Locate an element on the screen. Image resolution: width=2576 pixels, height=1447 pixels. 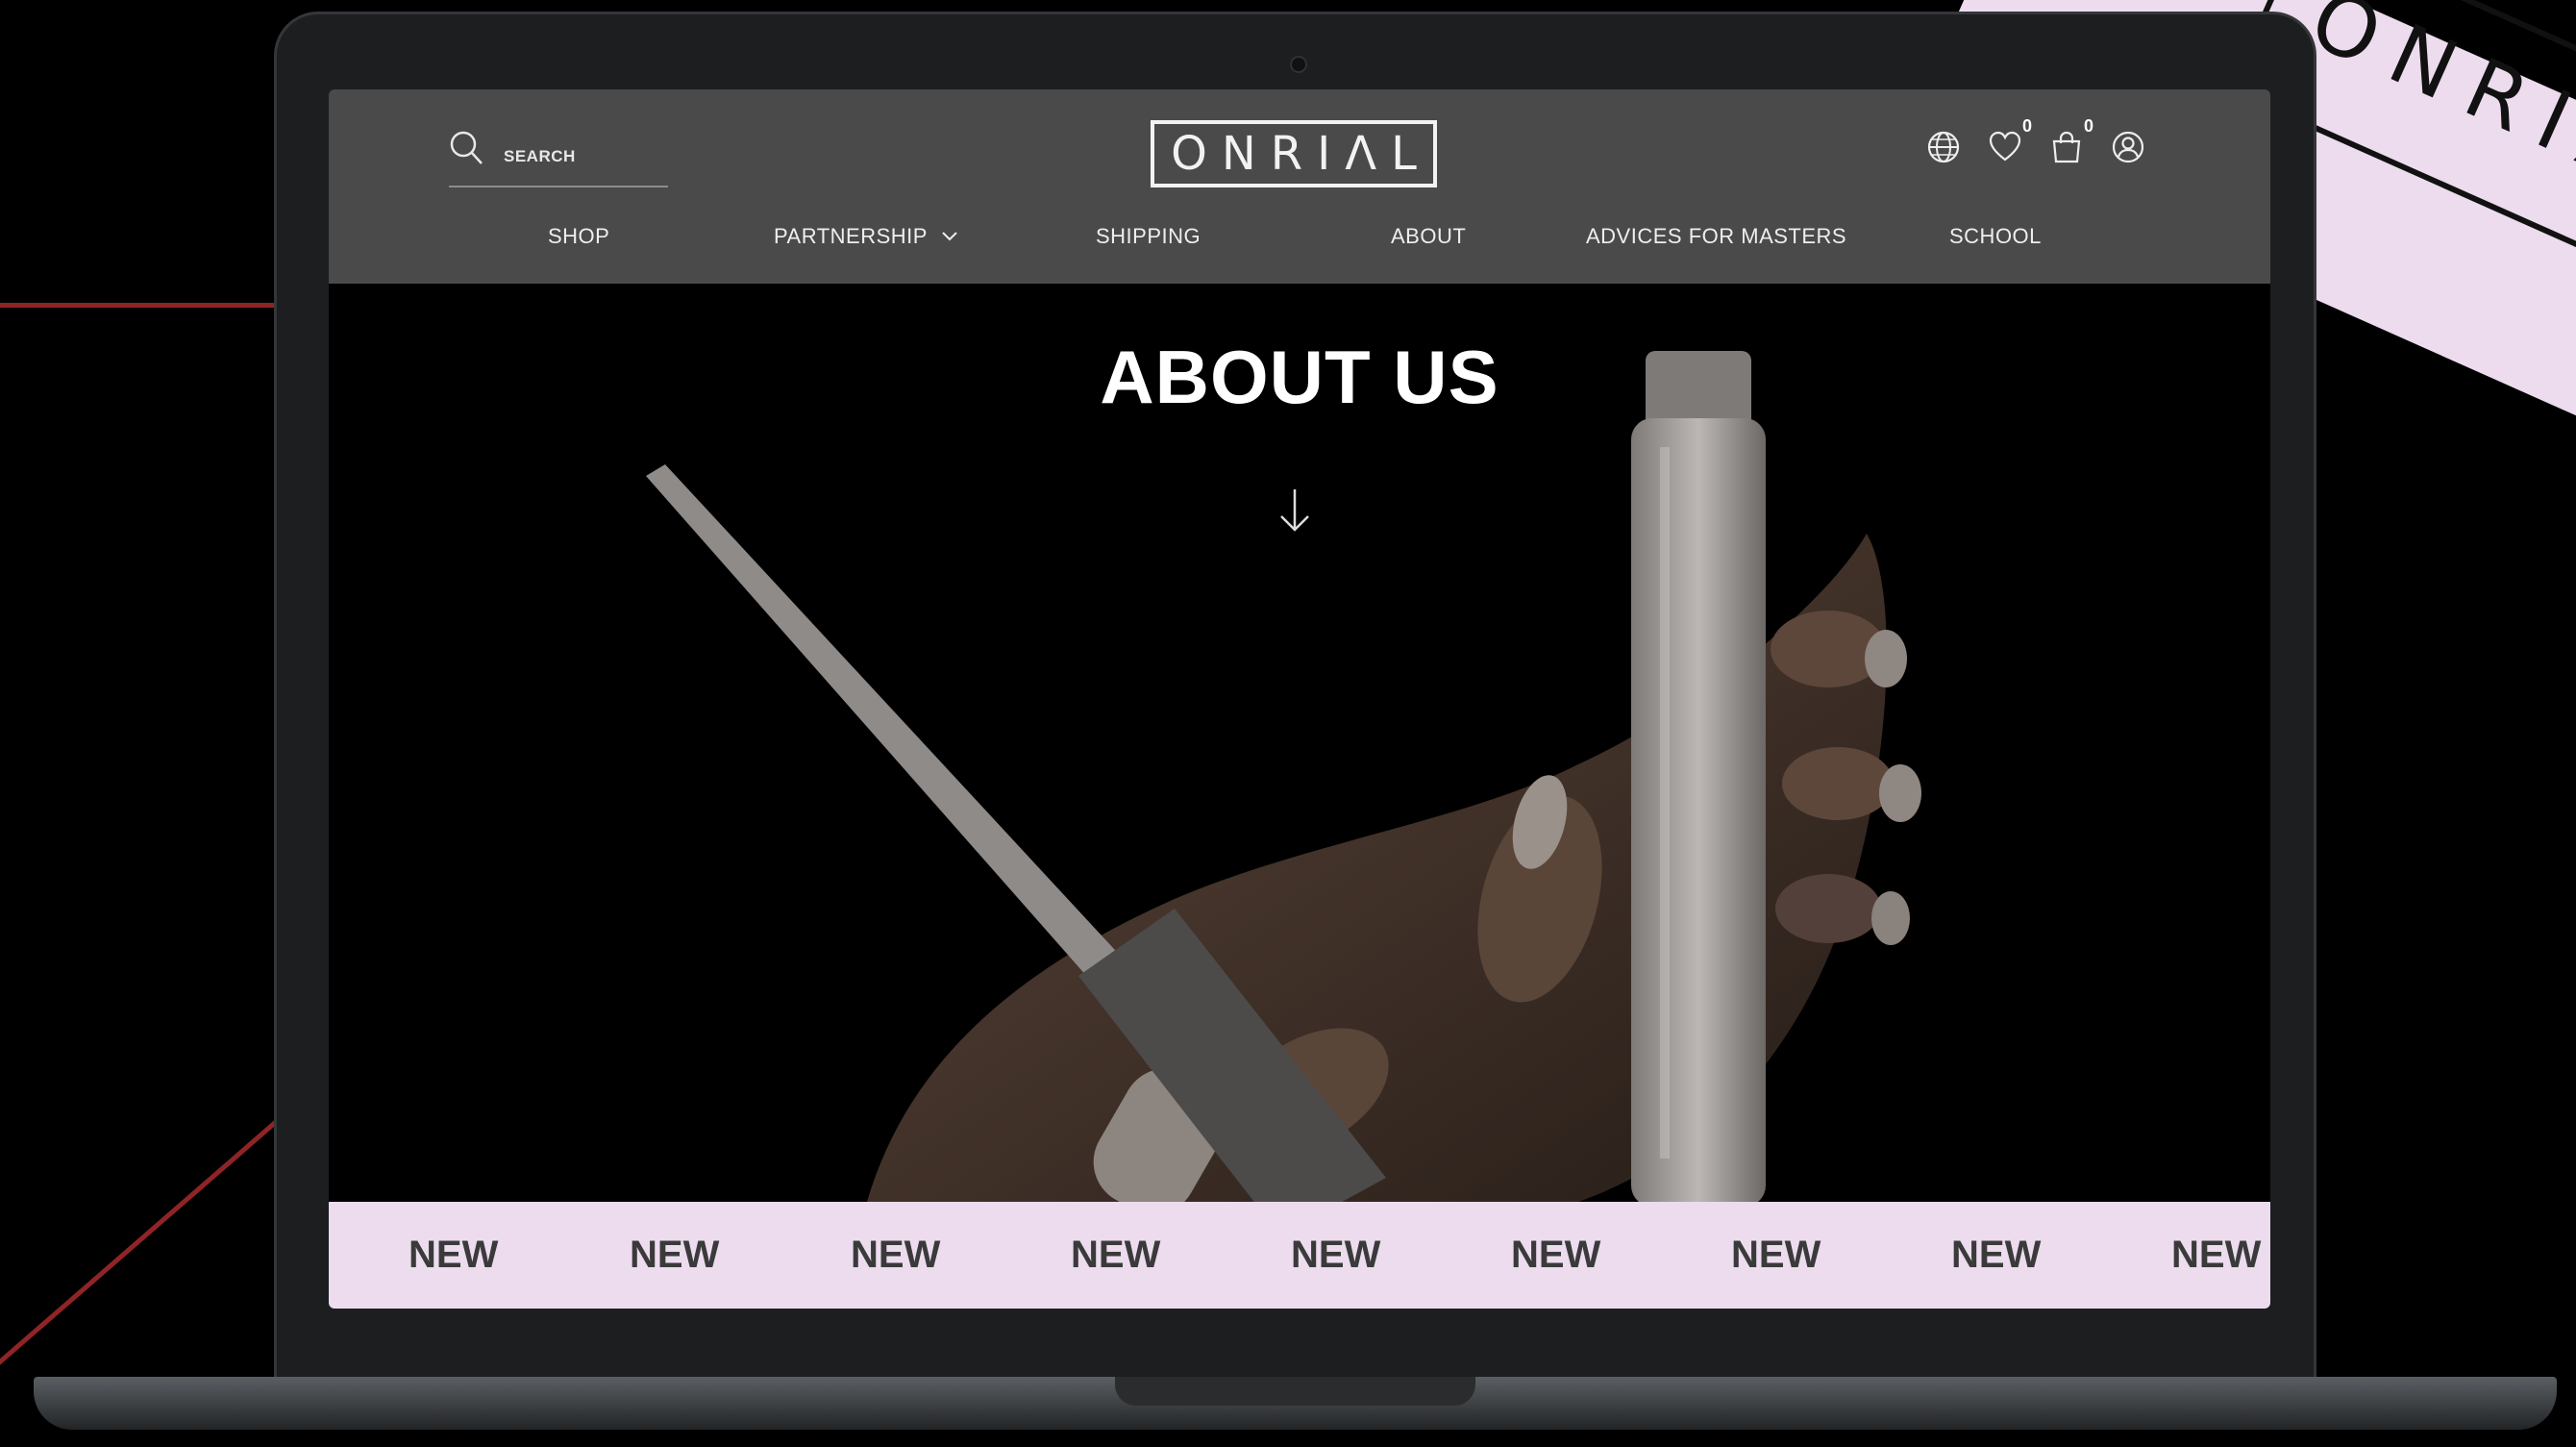
globe-icon is located at coordinates (1944, 147).